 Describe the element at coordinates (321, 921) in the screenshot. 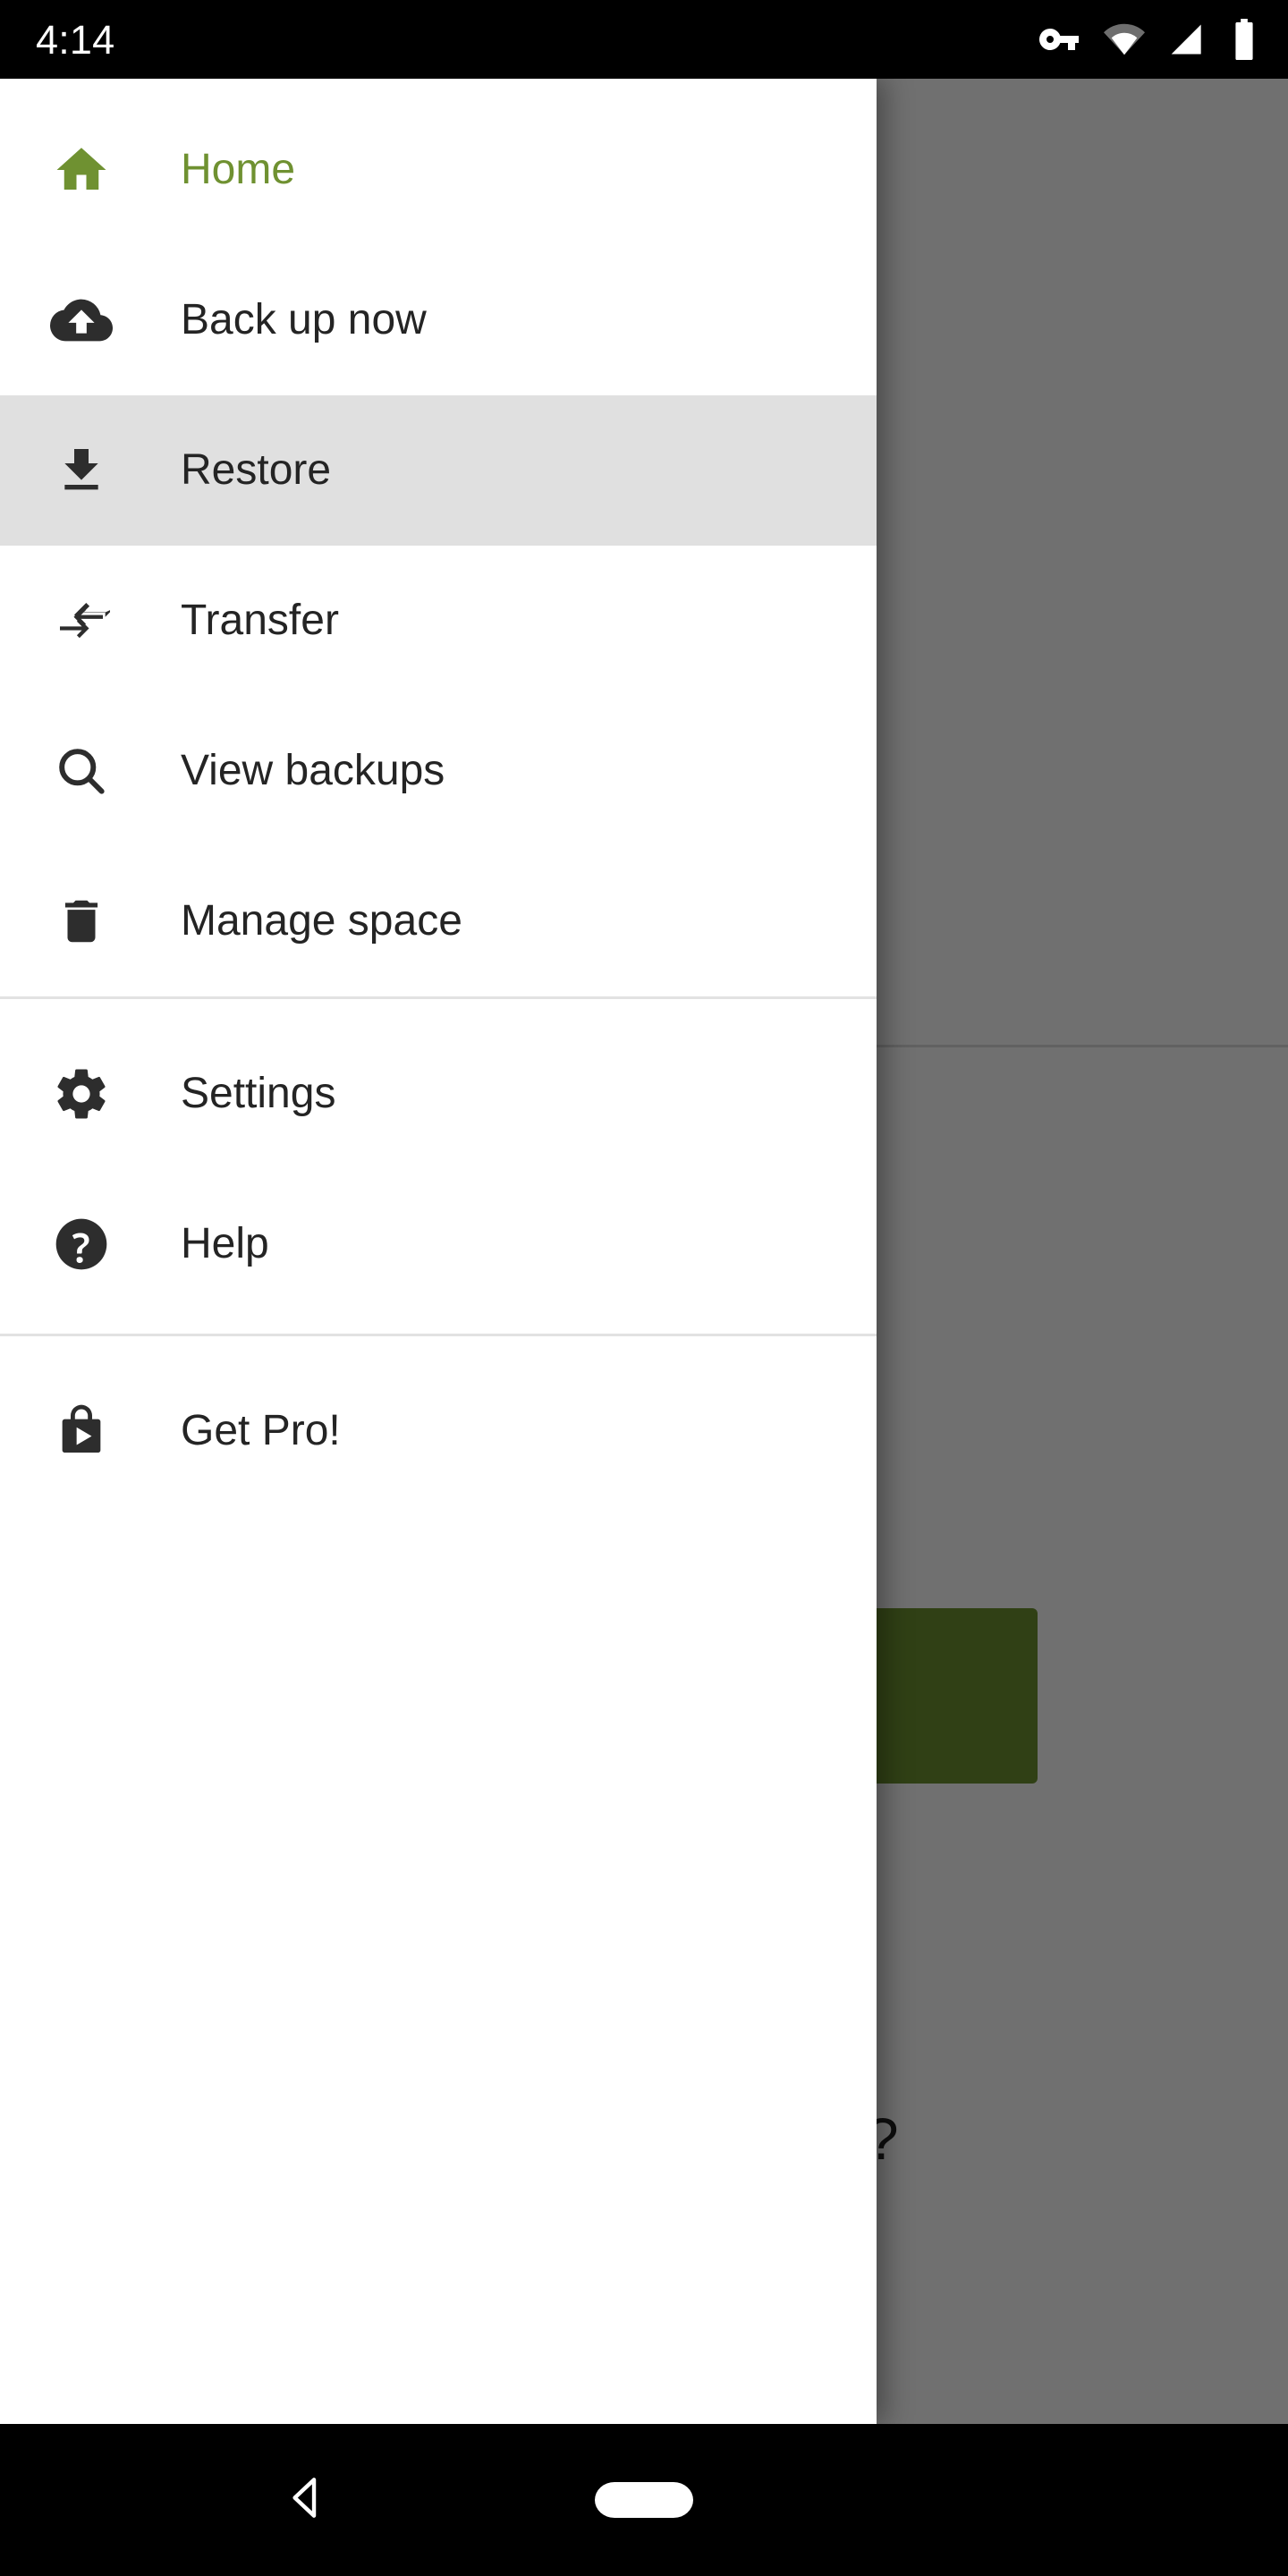

I see `drawer-item-label: Manage space` at that location.